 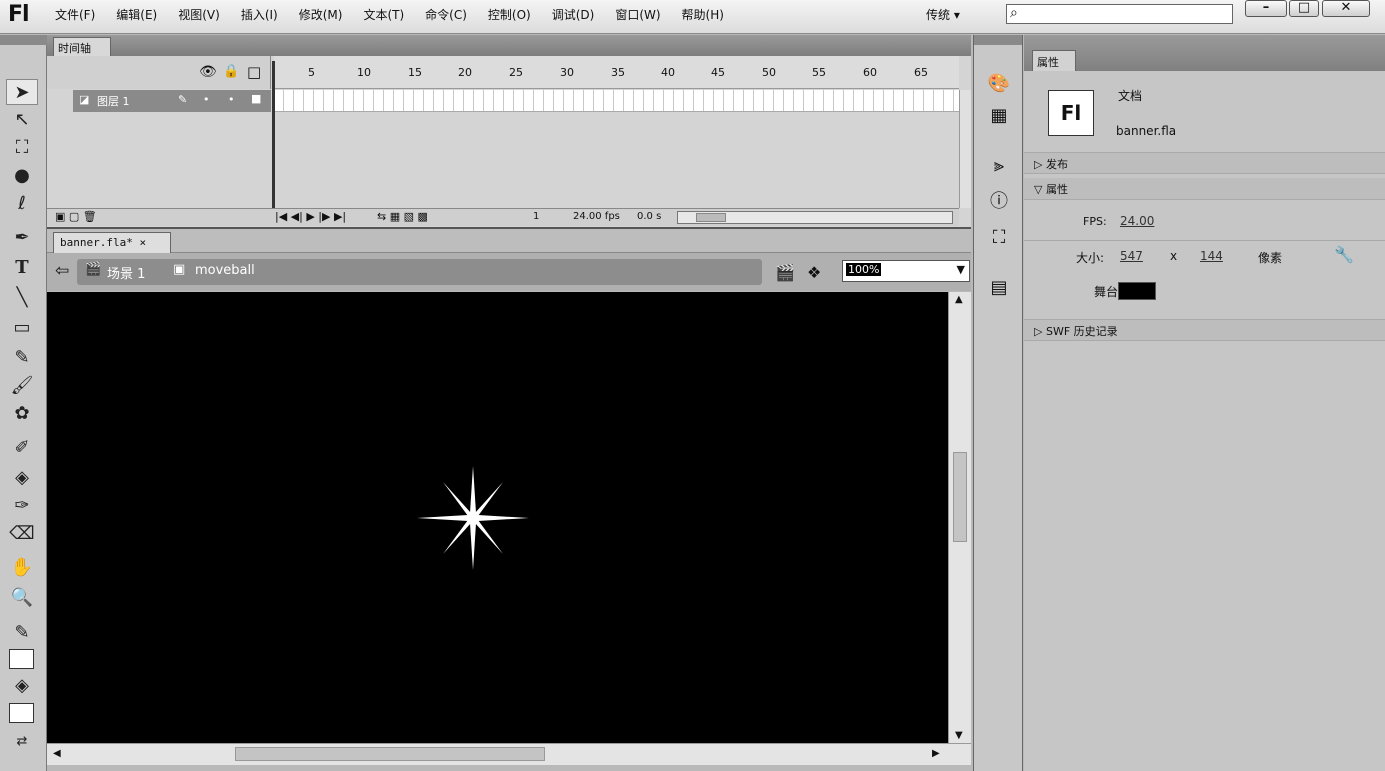 What do you see at coordinates (136, 14) in the screenshot?
I see `menu-edit: 编辑(E)` at bounding box center [136, 14].